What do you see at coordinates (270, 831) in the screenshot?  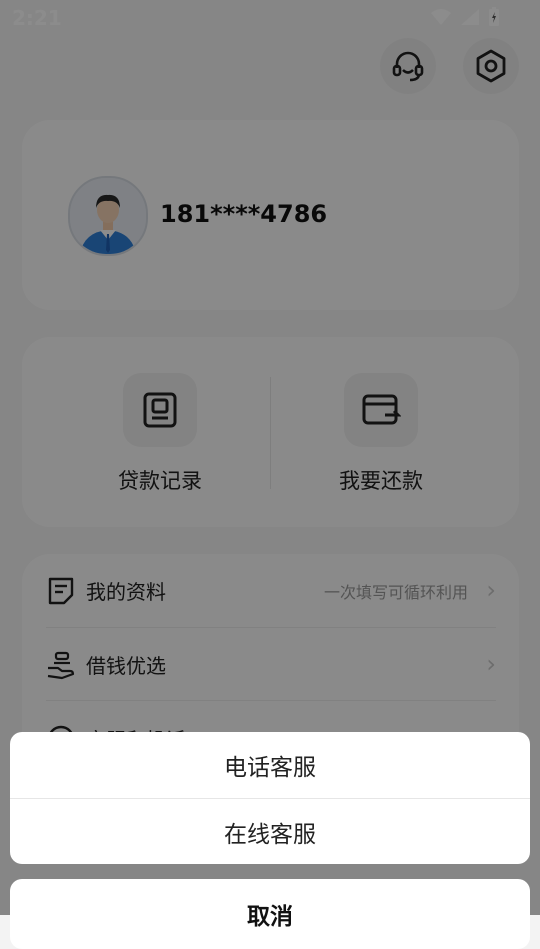 I see `online-support-option: 在线客服` at bounding box center [270, 831].